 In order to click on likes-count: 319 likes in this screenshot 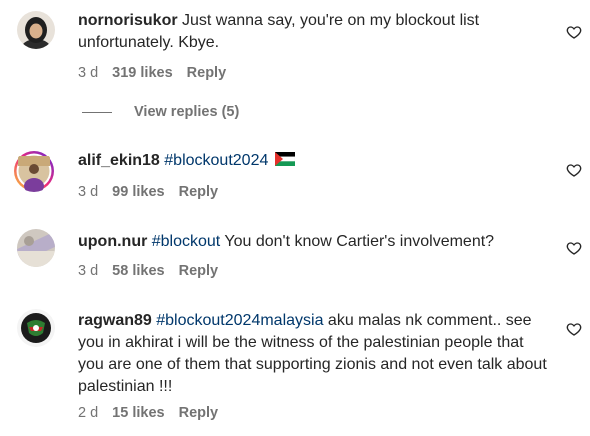, I will do `click(142, 73)`.